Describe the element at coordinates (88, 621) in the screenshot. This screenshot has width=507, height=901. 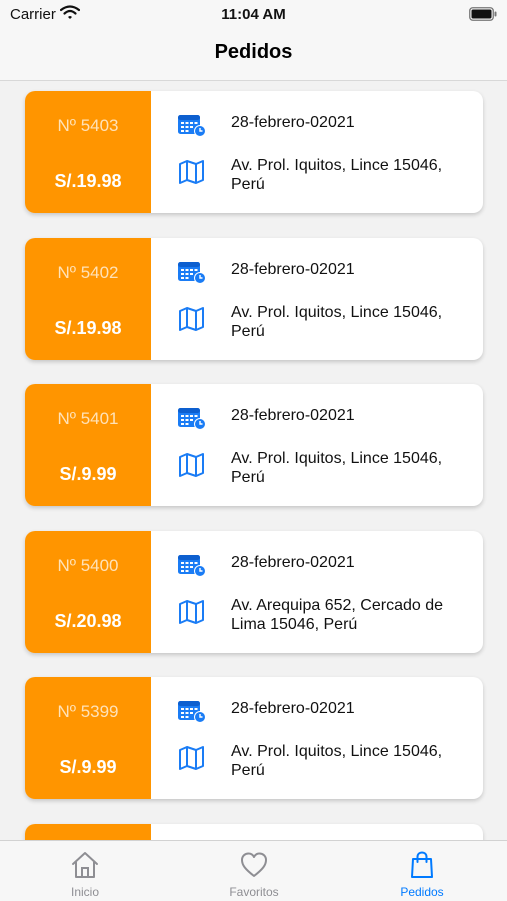
I see `order-price: S/.20.98` at that location.